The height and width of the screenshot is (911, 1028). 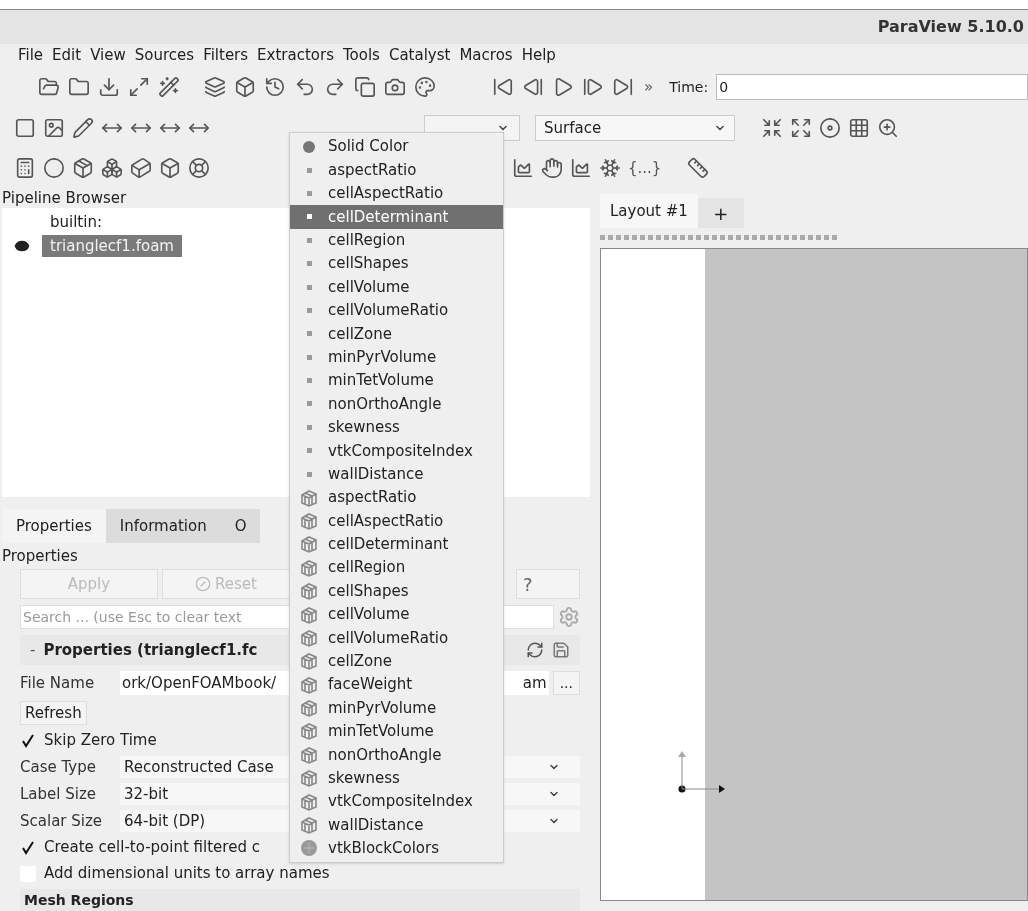 I want to click on section-title: Mesh Regions, so click(x=79, y=900).